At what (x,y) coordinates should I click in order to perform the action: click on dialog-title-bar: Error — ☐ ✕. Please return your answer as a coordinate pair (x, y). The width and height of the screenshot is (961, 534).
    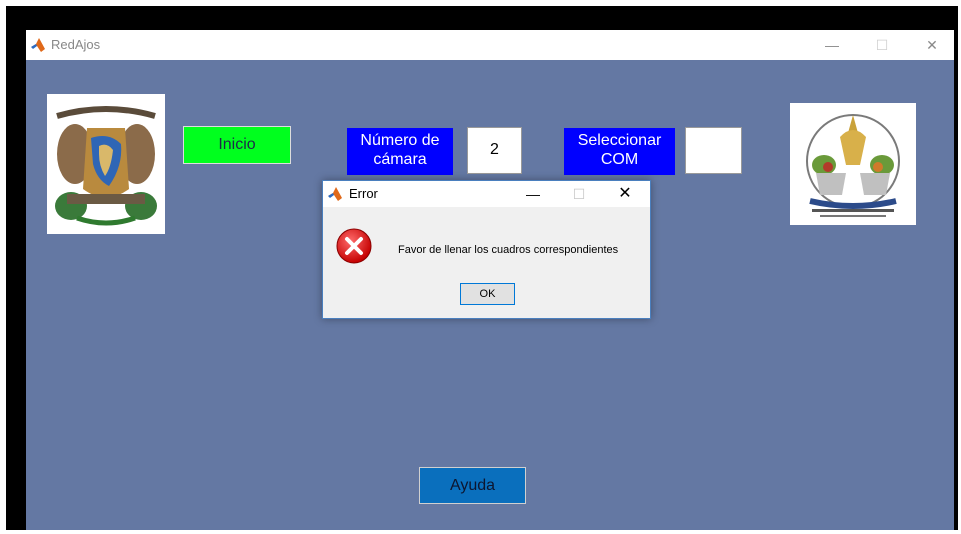
    Looking at the image, I should click on (486, 194).